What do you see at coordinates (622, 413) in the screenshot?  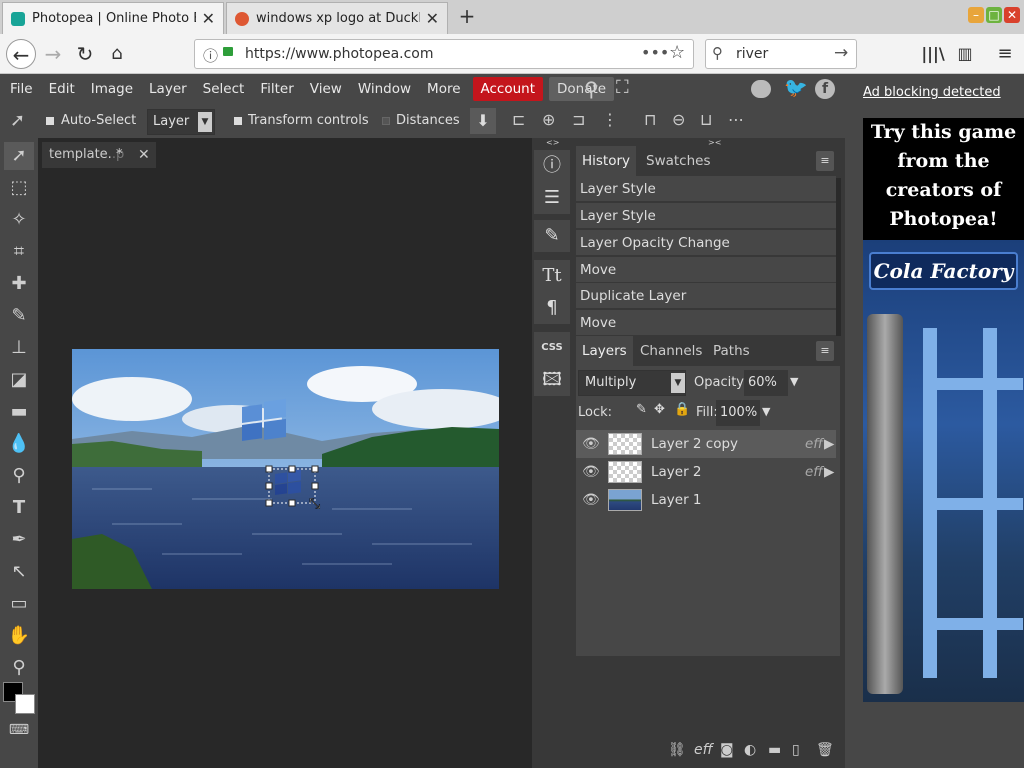 I see `lock-transparency-icon` at bounding box center [622, 413].